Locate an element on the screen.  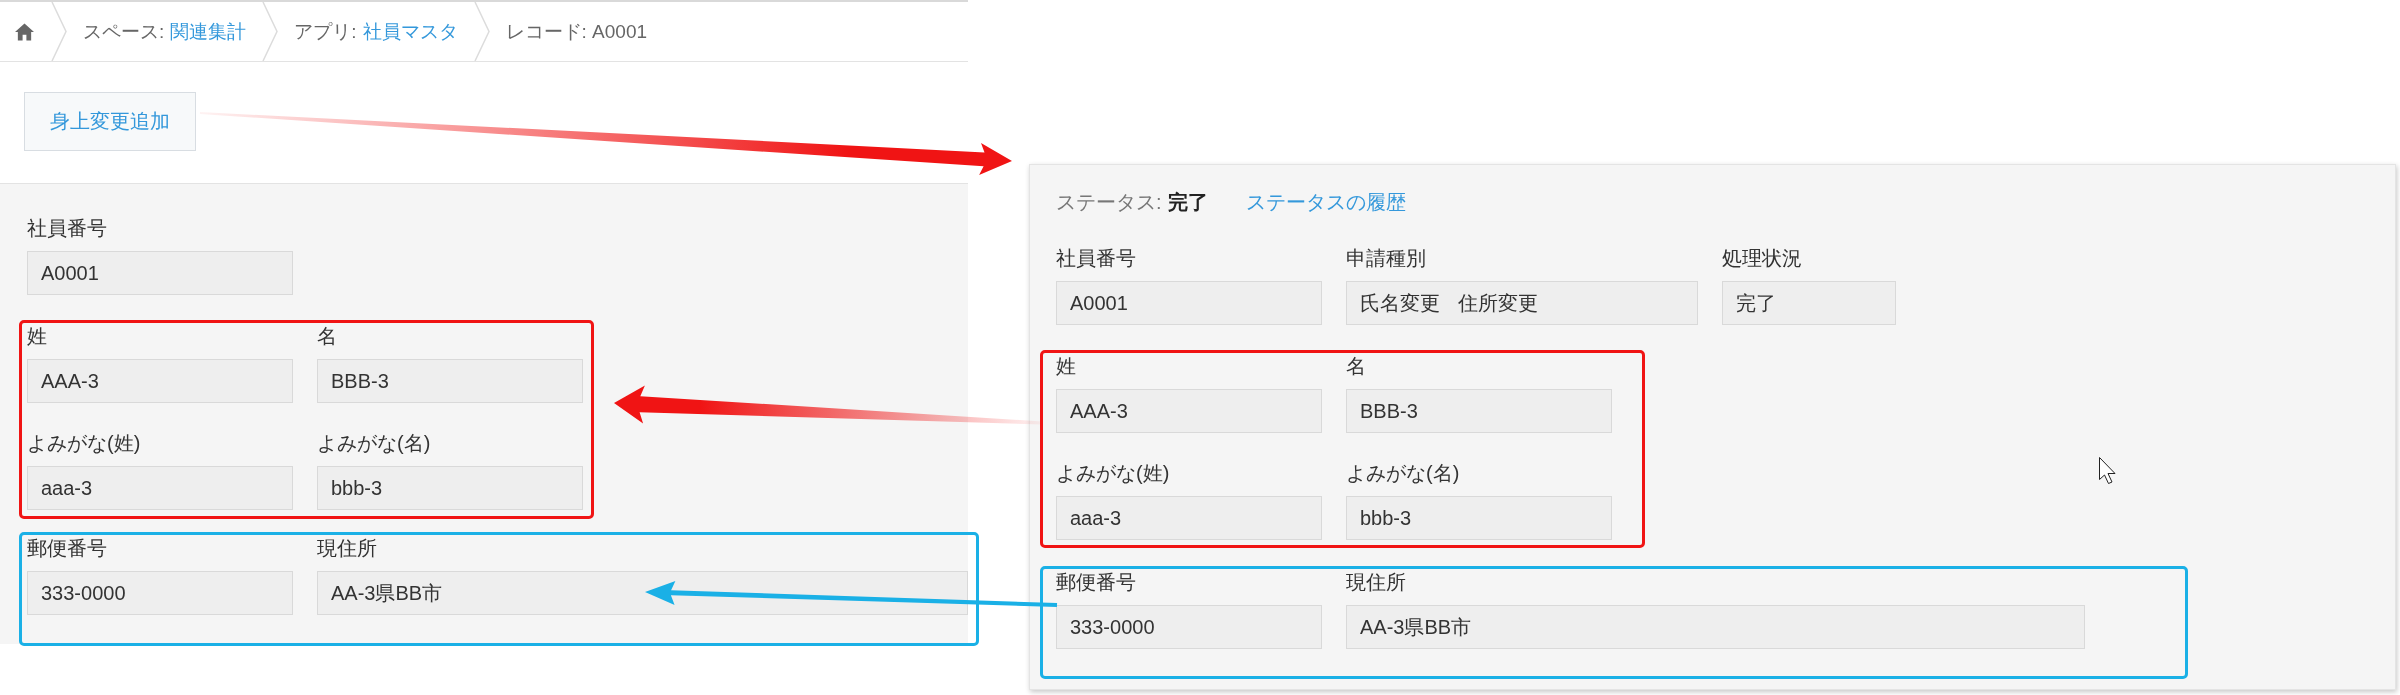
add-record-button: 身上変更追加 is located at coordinates (110, 121).